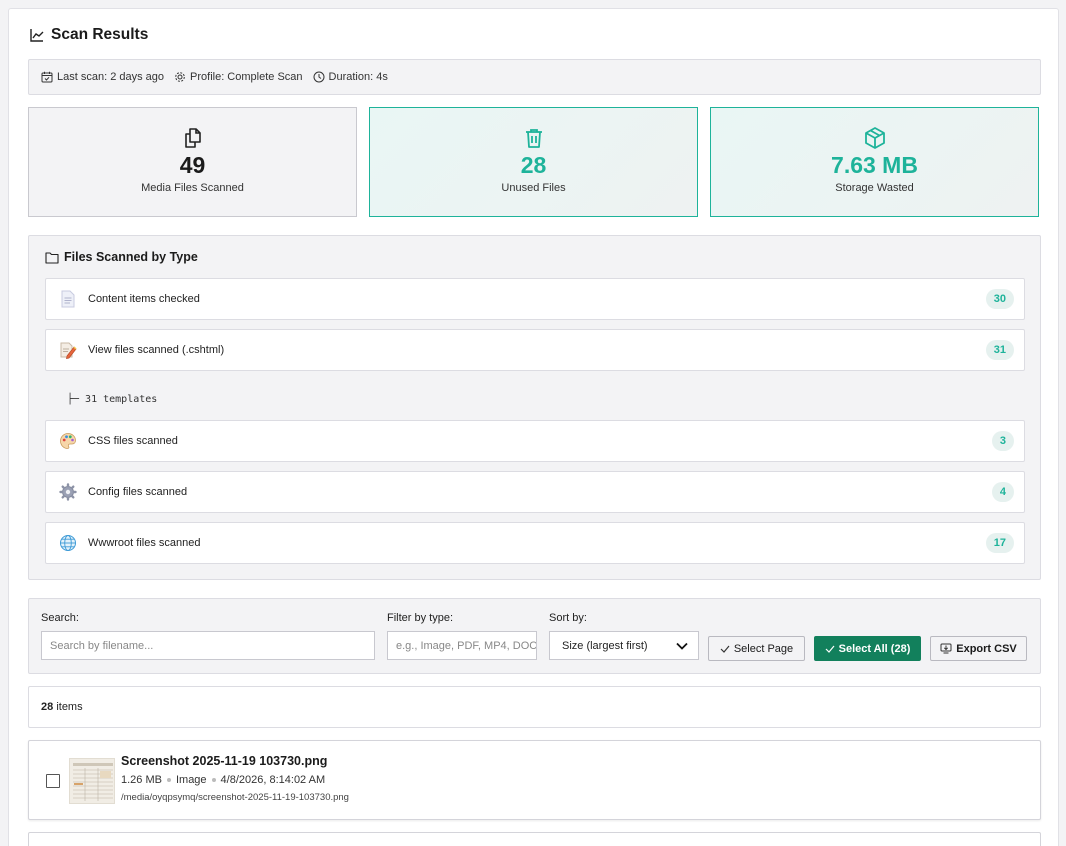 The width and height of the screenshot is (1066, 846). Describe the element at coordinates (68, 543) in the screenshot. I see `globe-icon` at that location.